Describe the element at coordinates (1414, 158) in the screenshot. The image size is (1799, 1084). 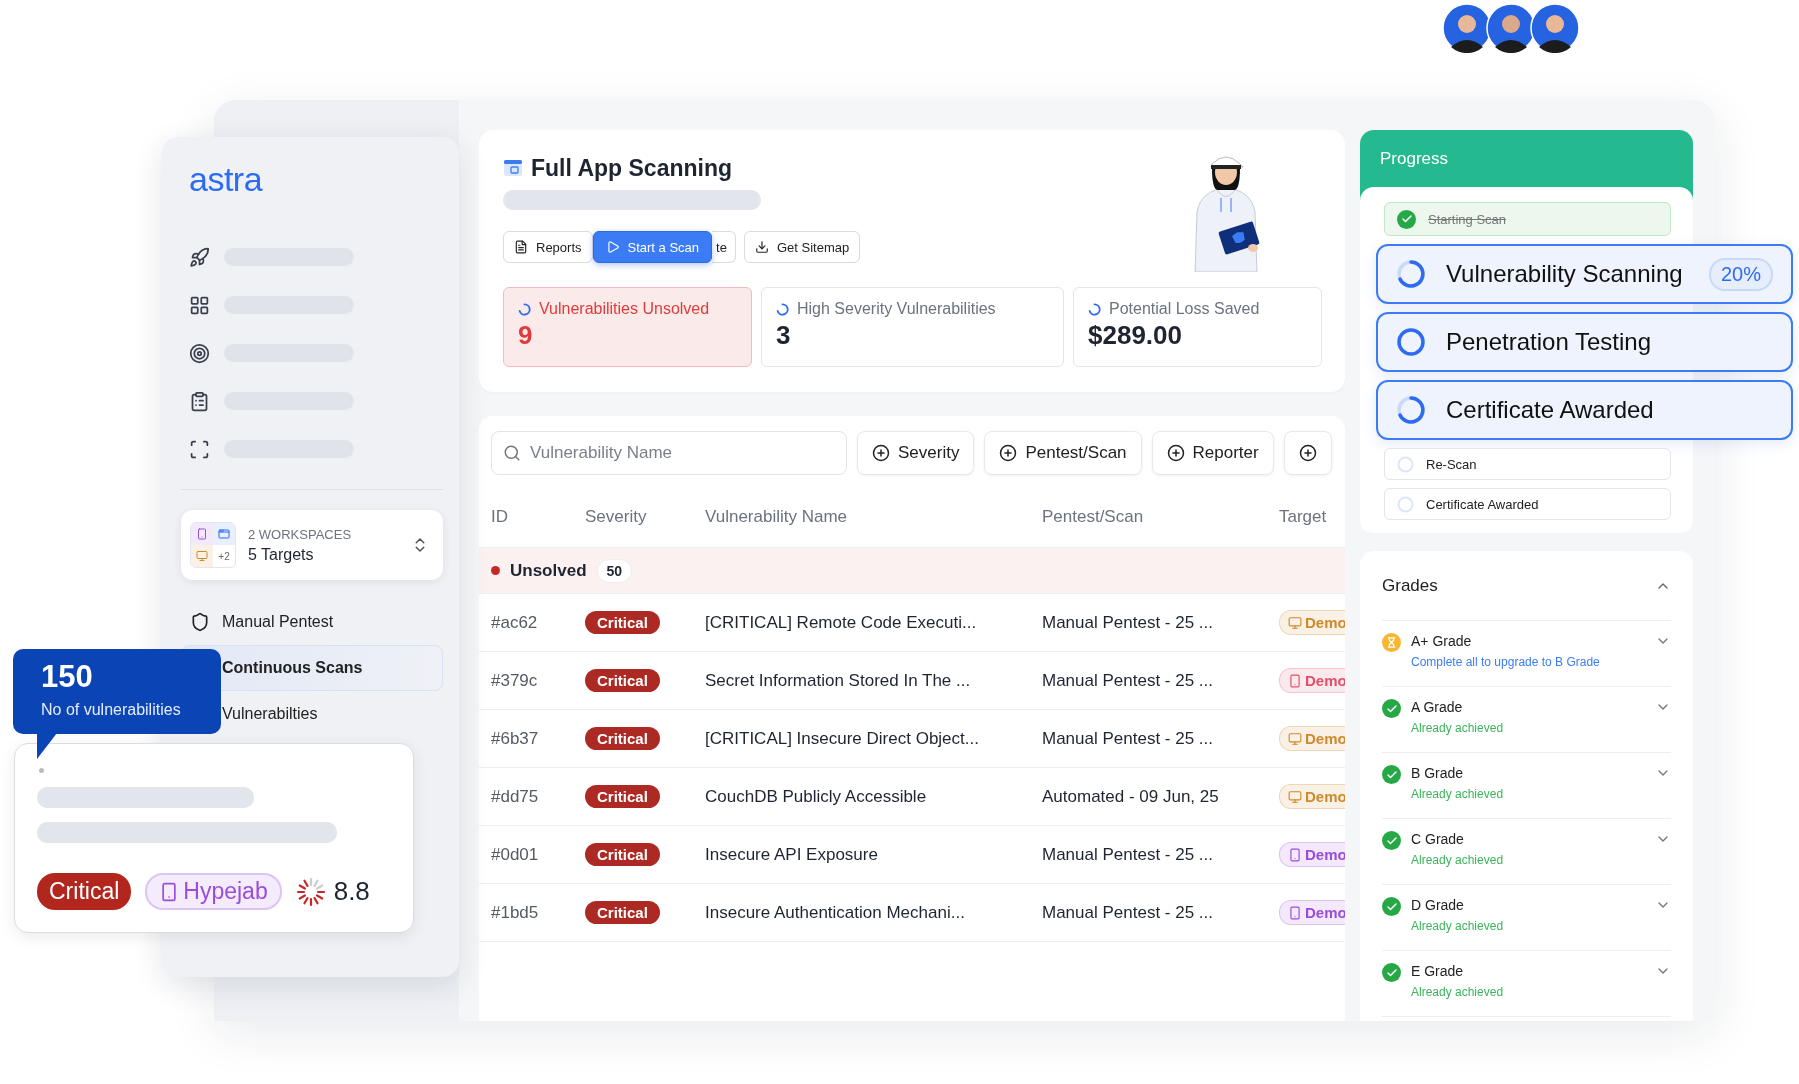
I see `card-title: Progress` at that location.